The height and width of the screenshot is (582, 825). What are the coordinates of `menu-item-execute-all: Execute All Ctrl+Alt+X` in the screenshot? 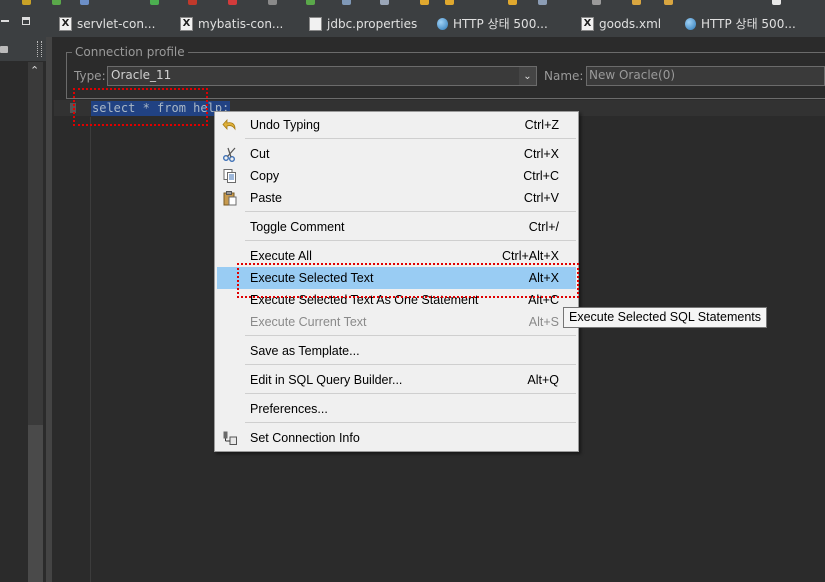 It's located at (396, 256).